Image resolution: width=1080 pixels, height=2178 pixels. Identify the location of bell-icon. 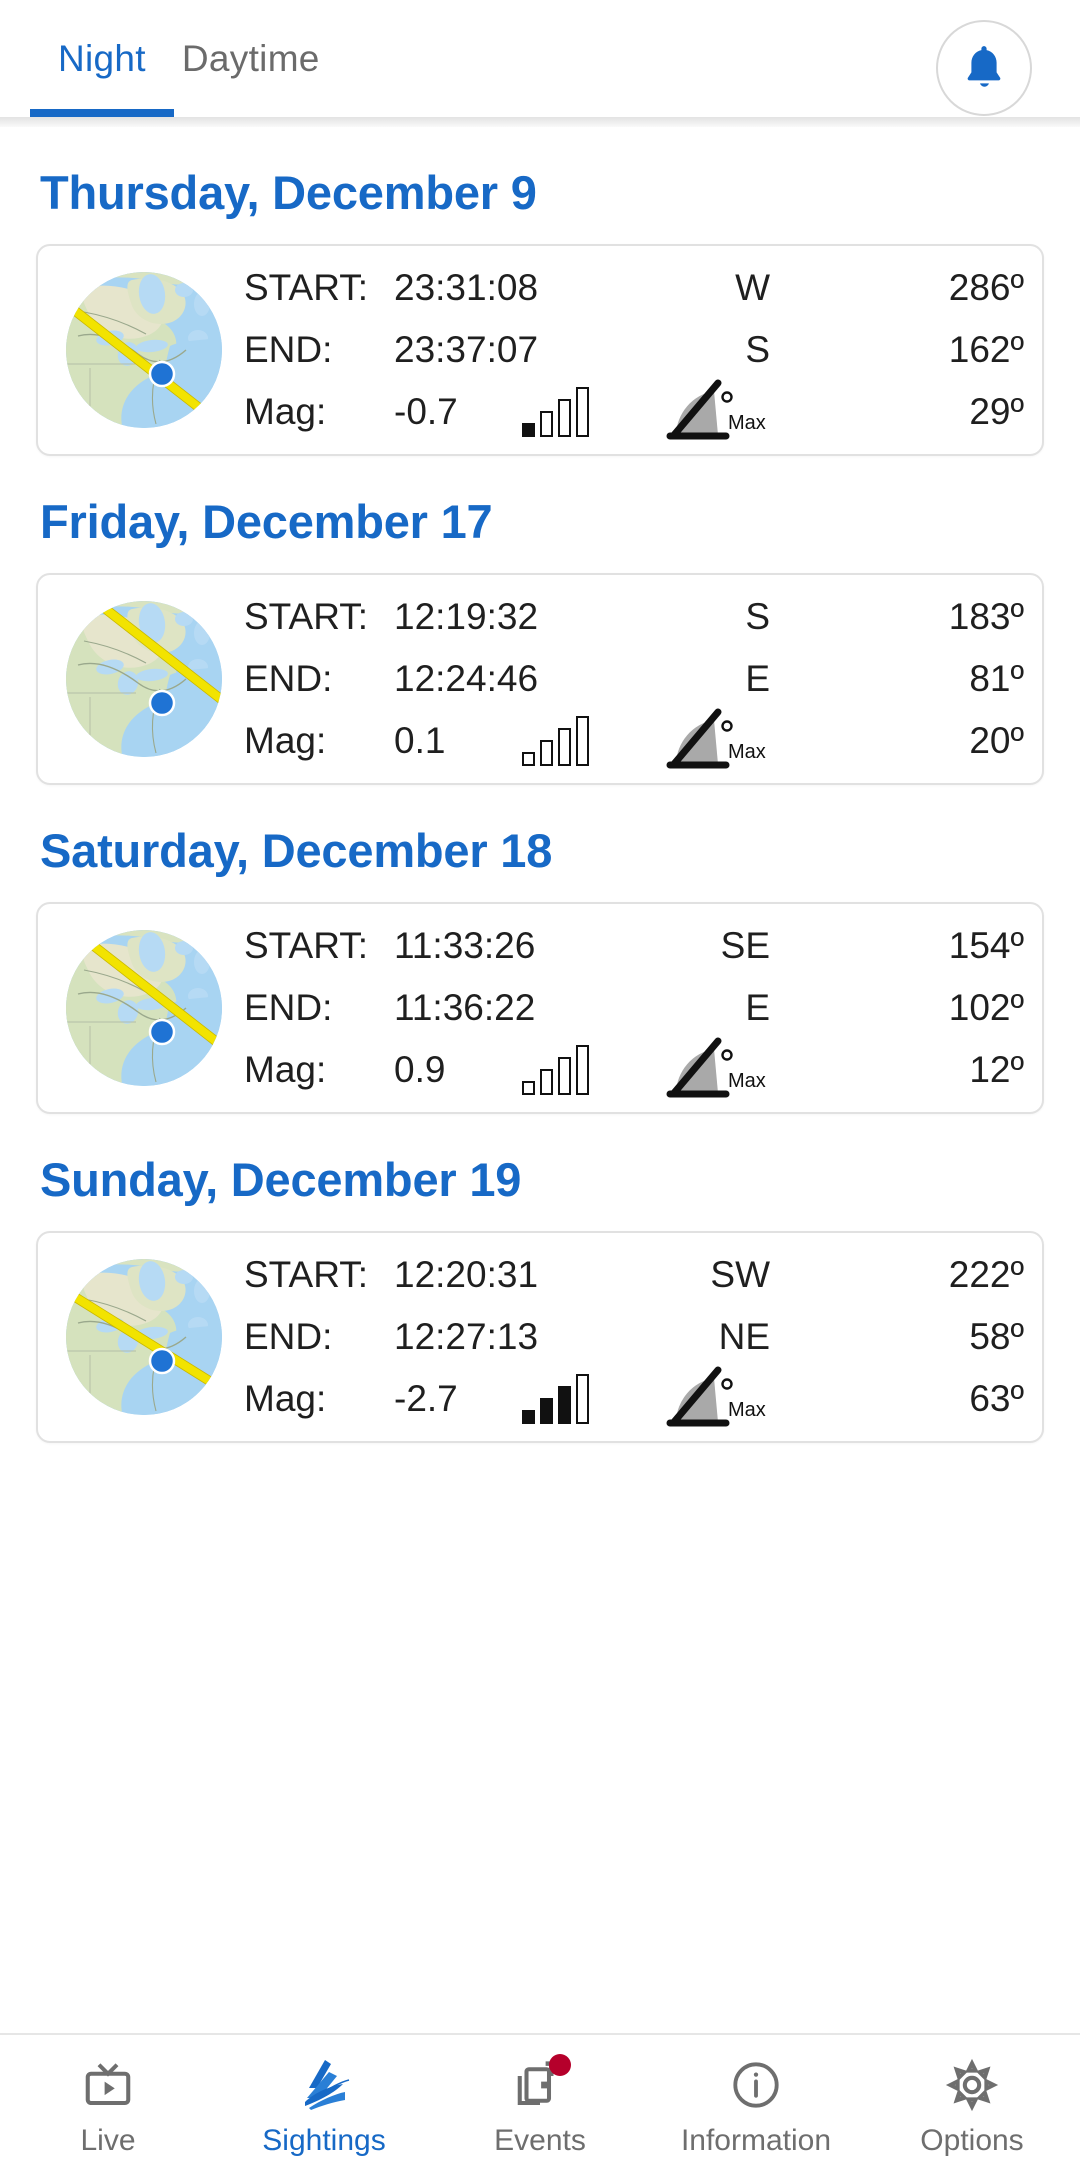
(984, 68).